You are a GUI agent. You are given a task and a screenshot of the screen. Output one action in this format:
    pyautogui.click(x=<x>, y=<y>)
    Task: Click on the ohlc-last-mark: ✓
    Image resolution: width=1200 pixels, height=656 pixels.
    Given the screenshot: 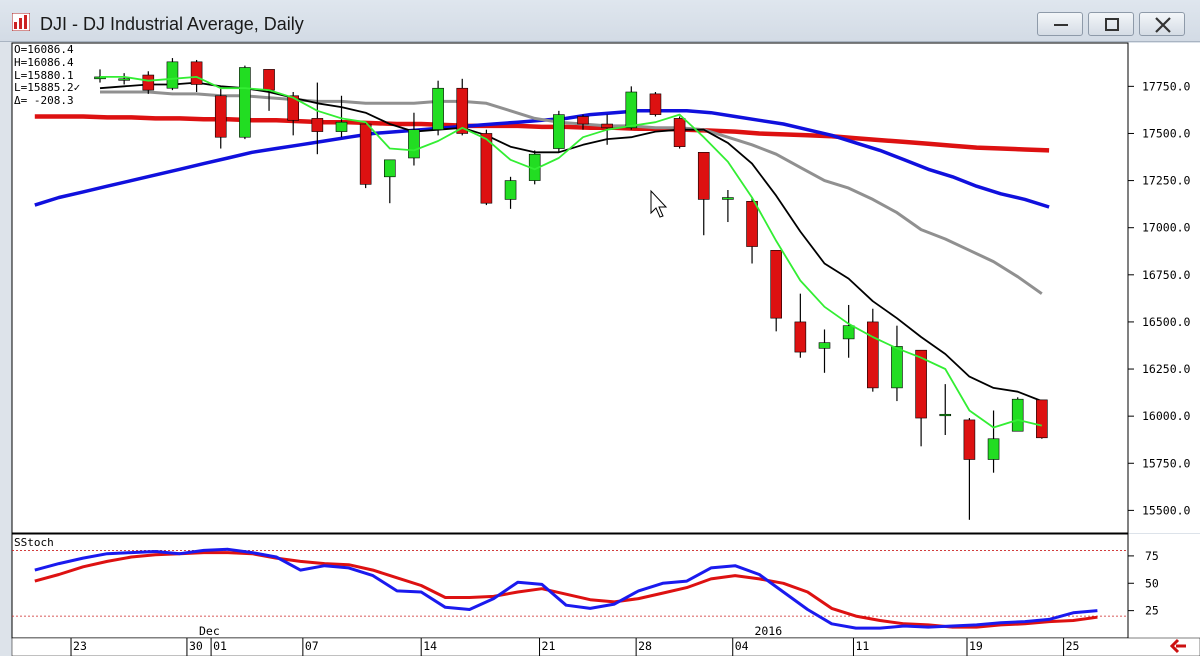 What is the action you would take?
    pyautogui.click(x=77, y=88)
    